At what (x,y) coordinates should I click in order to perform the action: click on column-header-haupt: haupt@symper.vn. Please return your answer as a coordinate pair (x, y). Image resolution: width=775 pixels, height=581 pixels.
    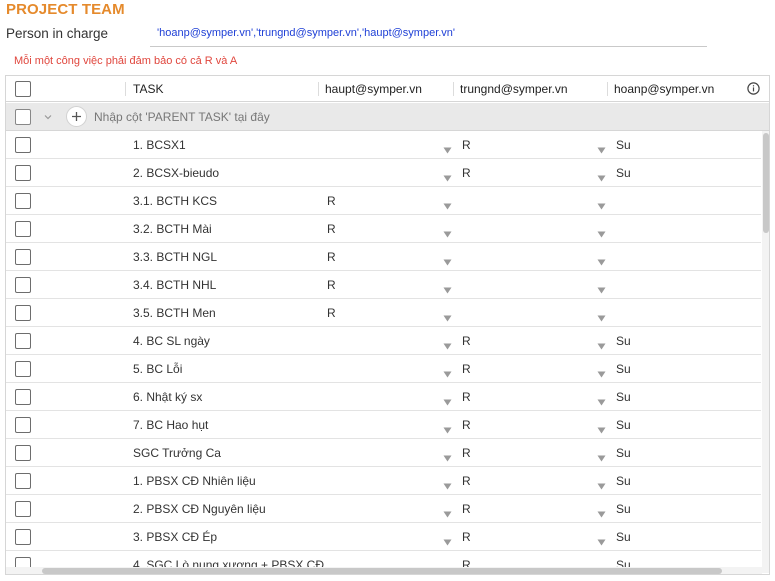
    Looking at the image, I should click on (373, 89).